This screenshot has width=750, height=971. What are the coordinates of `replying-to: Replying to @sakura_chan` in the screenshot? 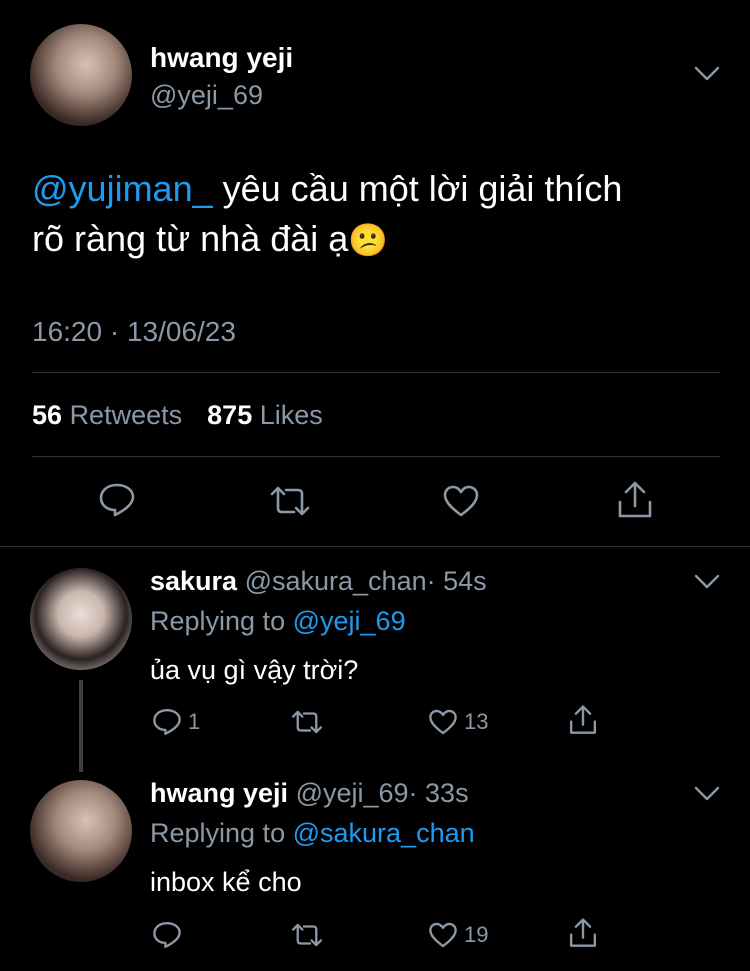 It's located at (312, 833).